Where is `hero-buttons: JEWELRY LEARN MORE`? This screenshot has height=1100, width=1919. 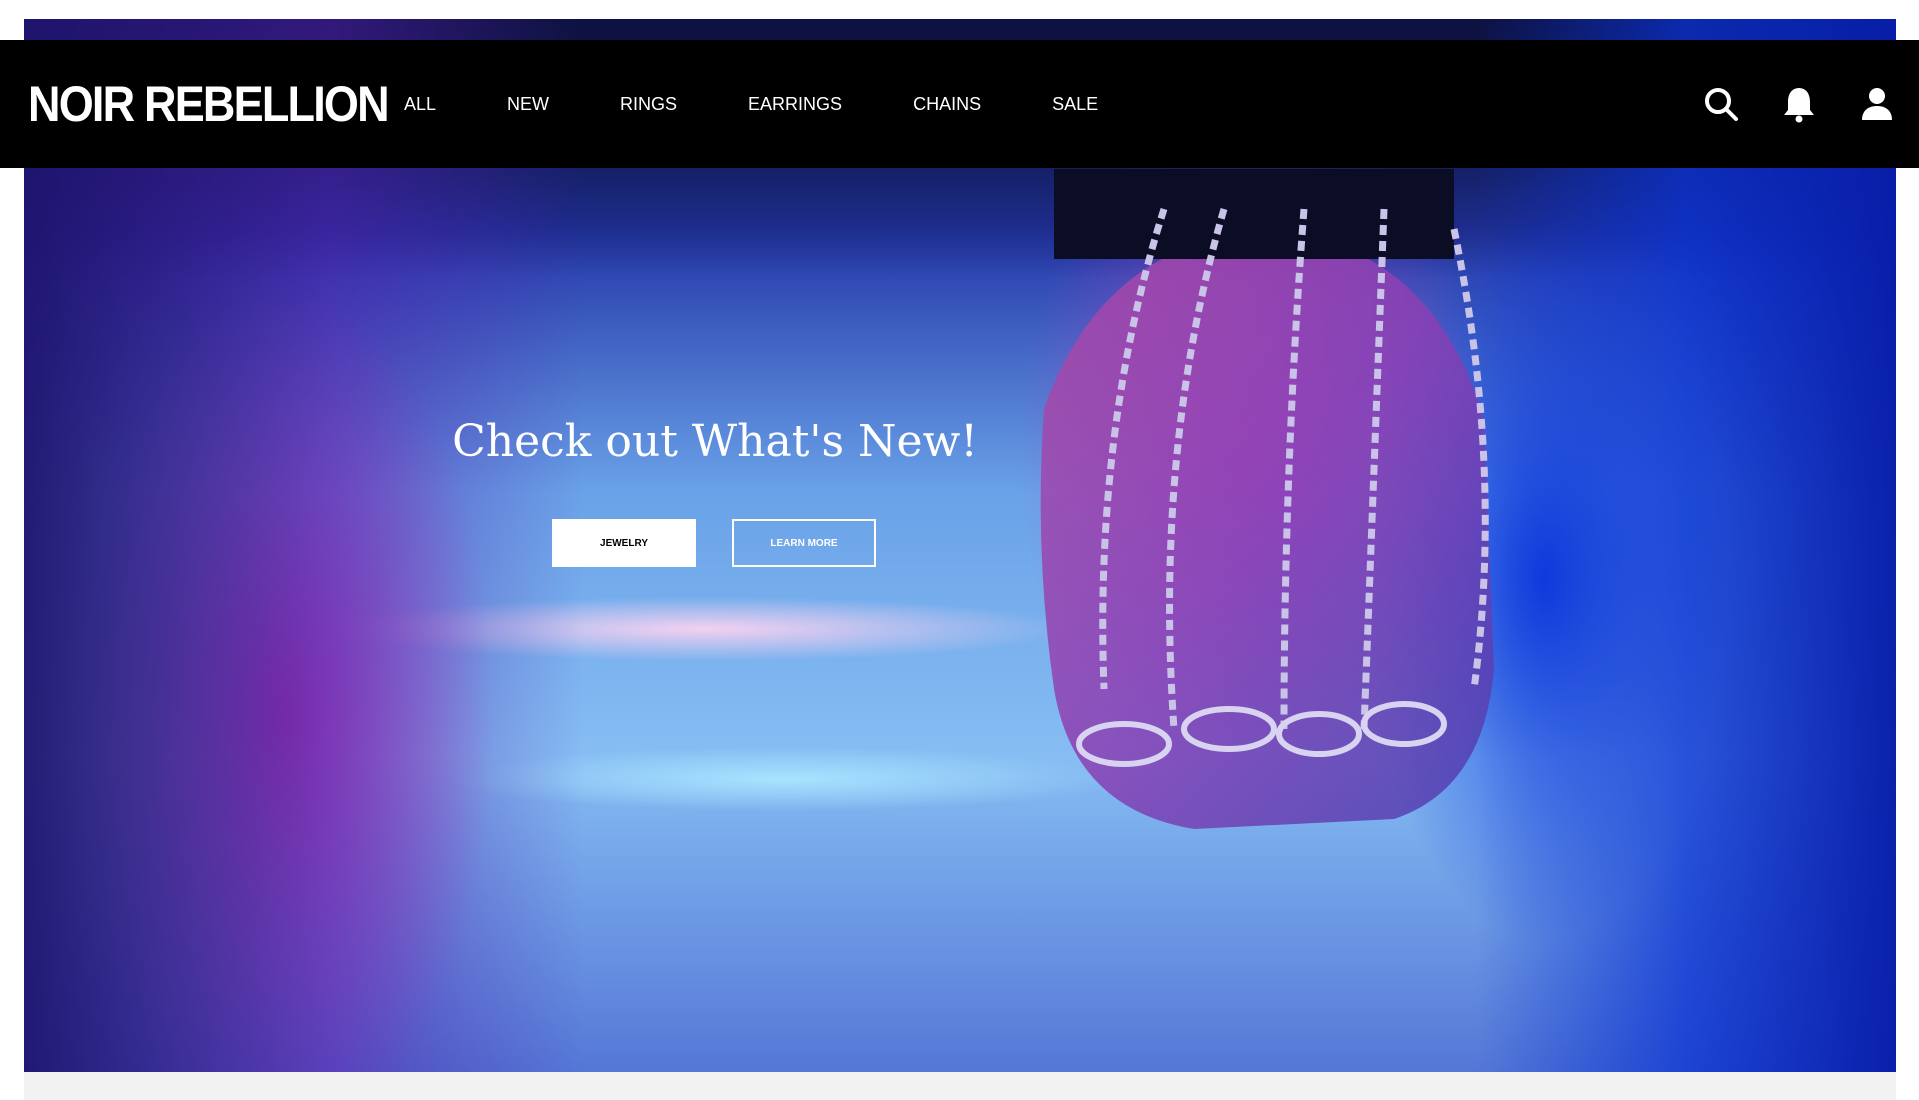
hero-buttons: JEWELRY LEARN MORE is located at coordinates (714, 543).